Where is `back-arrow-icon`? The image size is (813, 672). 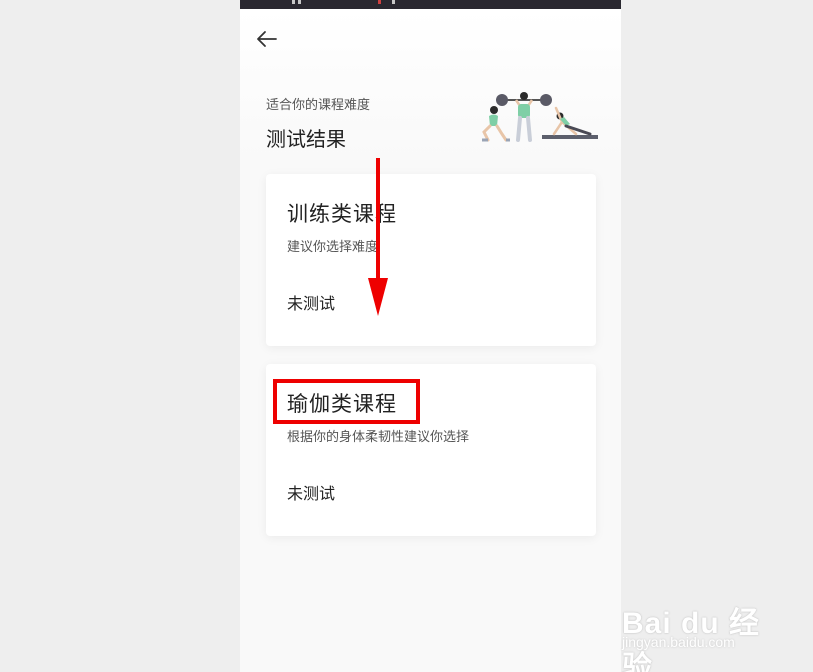
back-arrow-icon is located at coordinates (267, 39).